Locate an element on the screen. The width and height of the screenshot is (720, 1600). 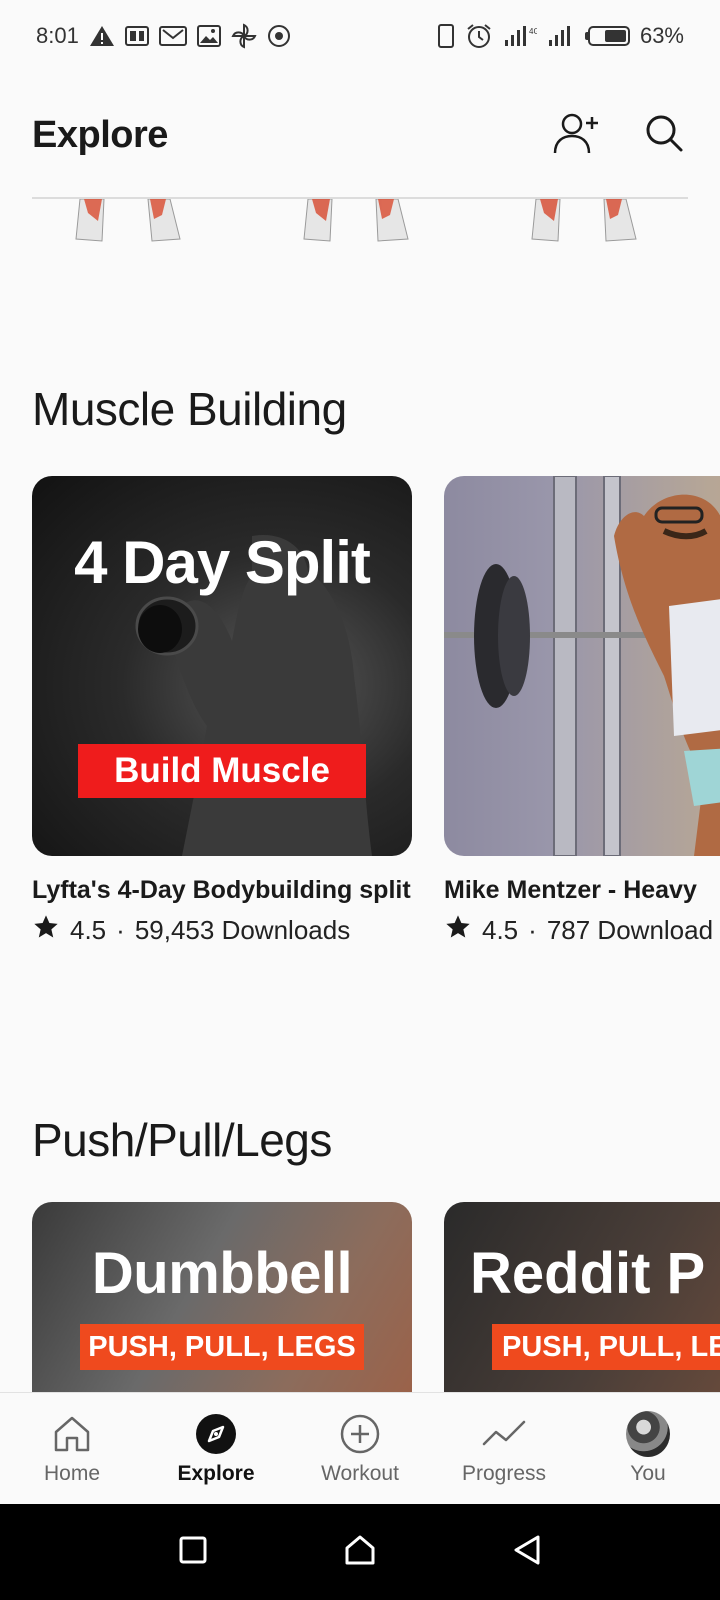
app-header: Explore is located at coordinates (360, 135).